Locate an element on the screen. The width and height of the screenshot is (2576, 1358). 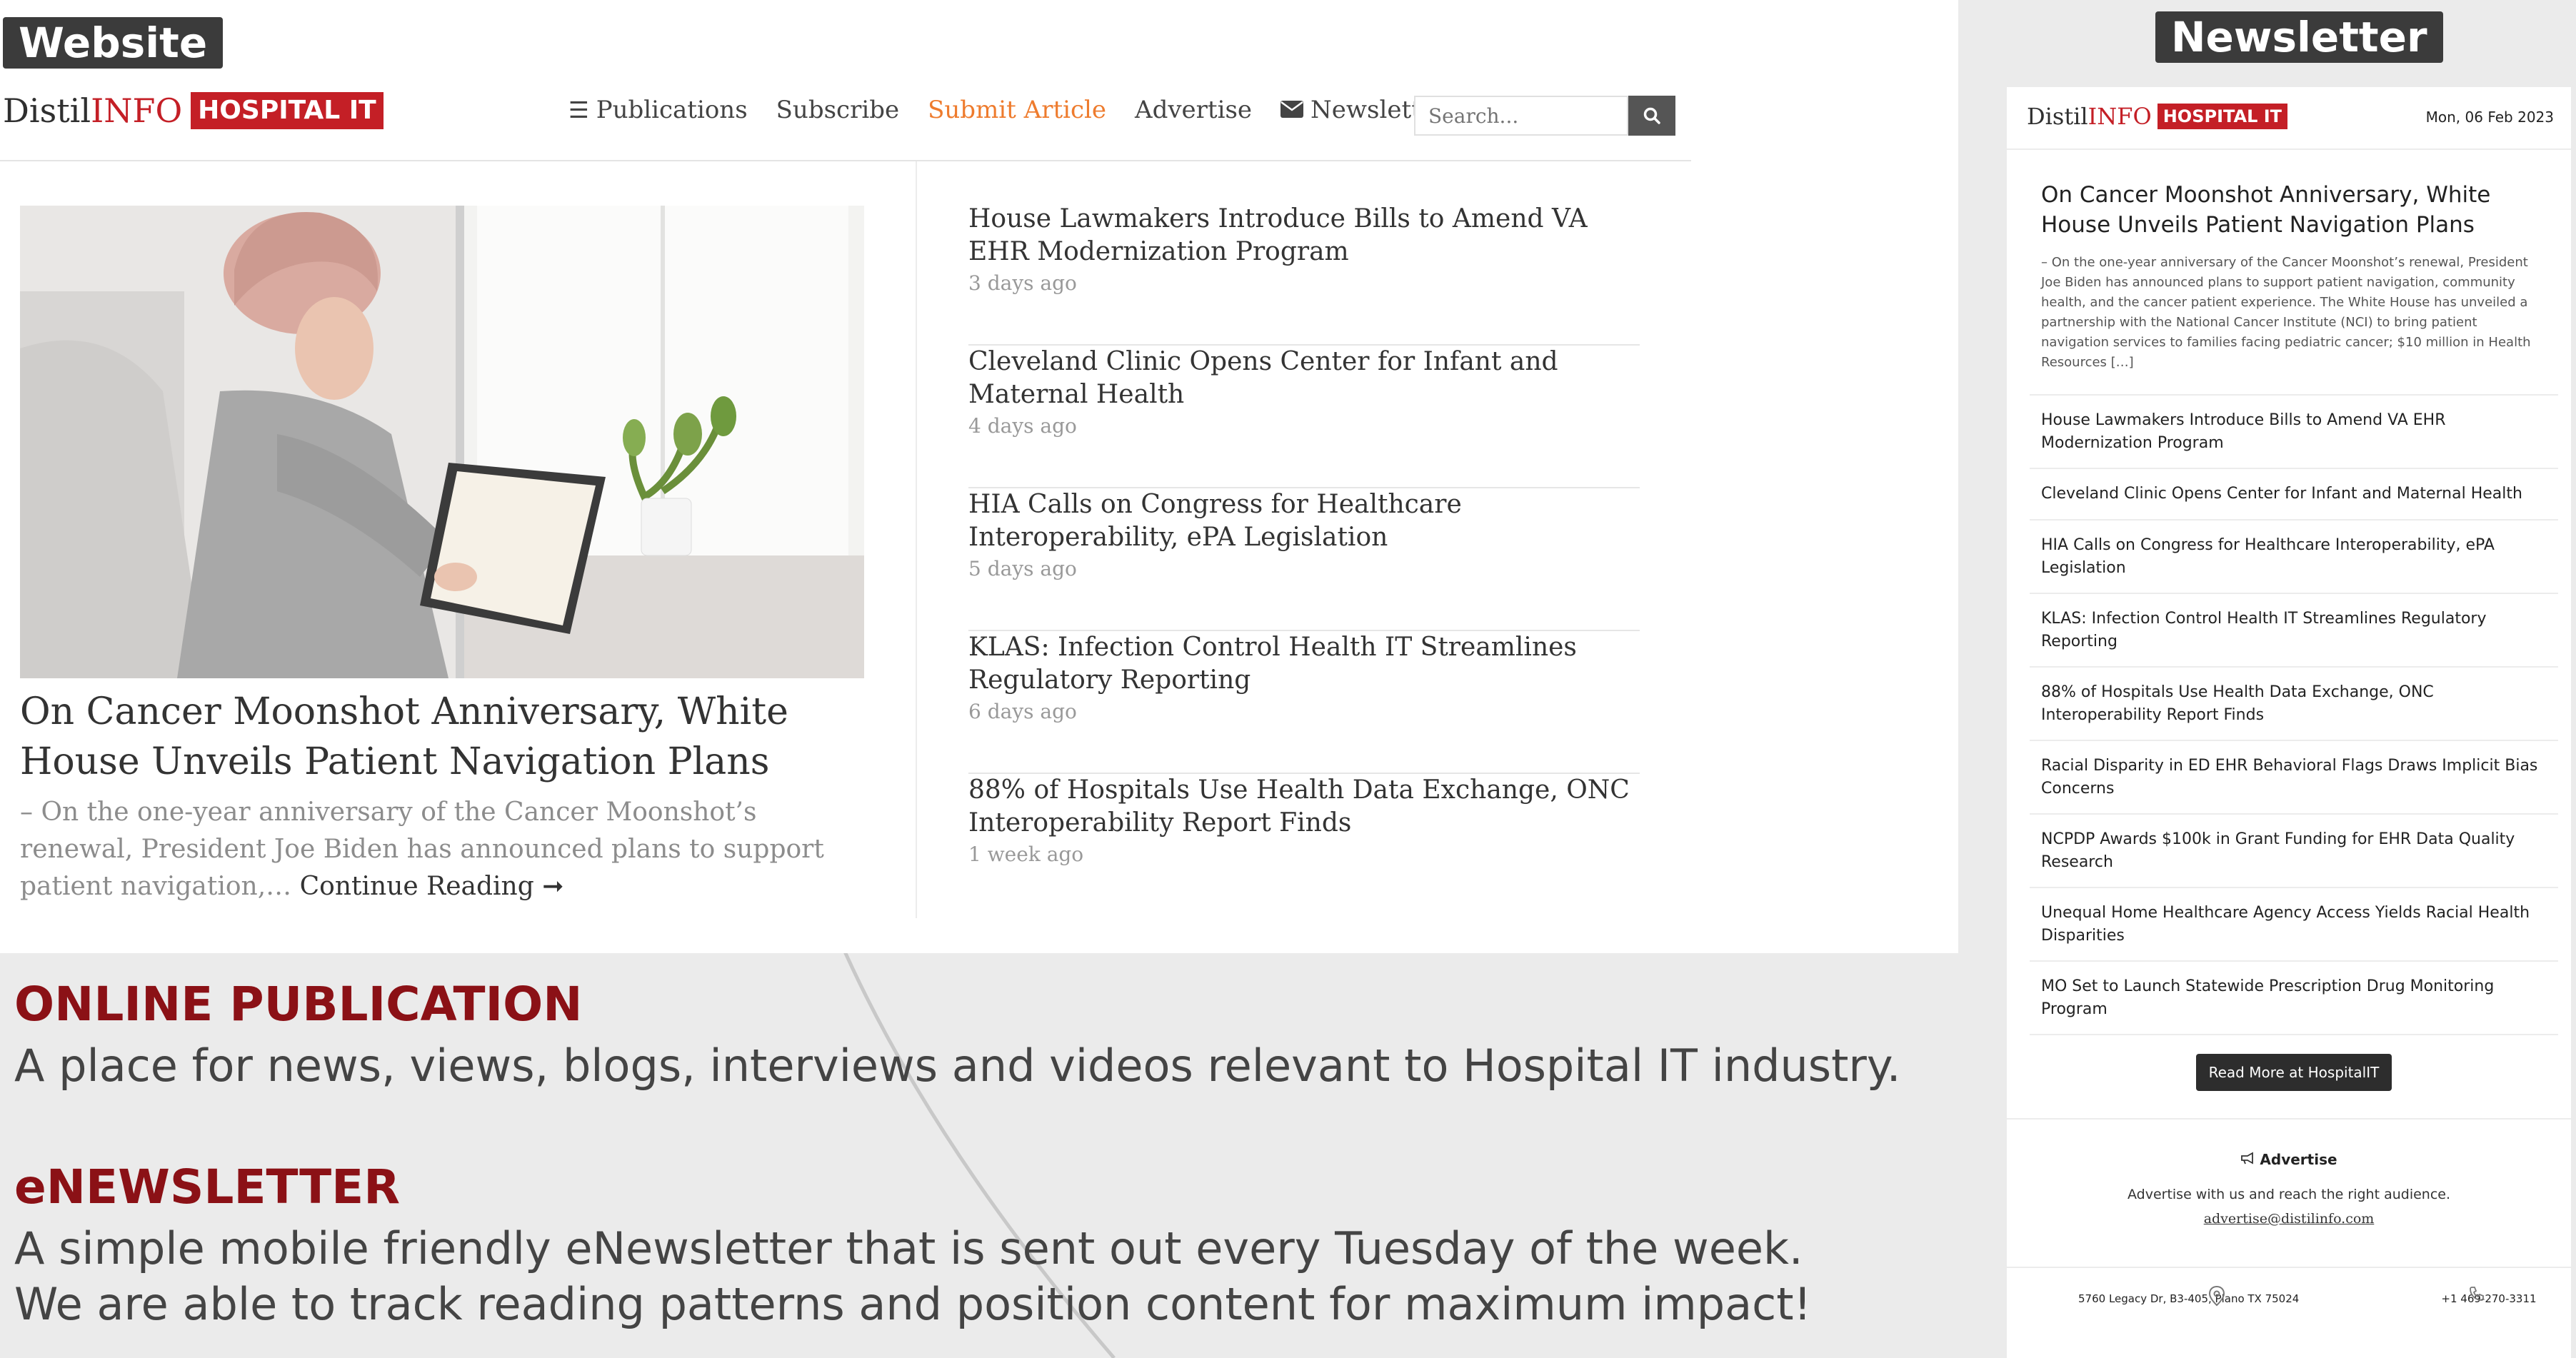
read-more-button: Read More at HospitalIT is located at coordinates (2294, 1072).